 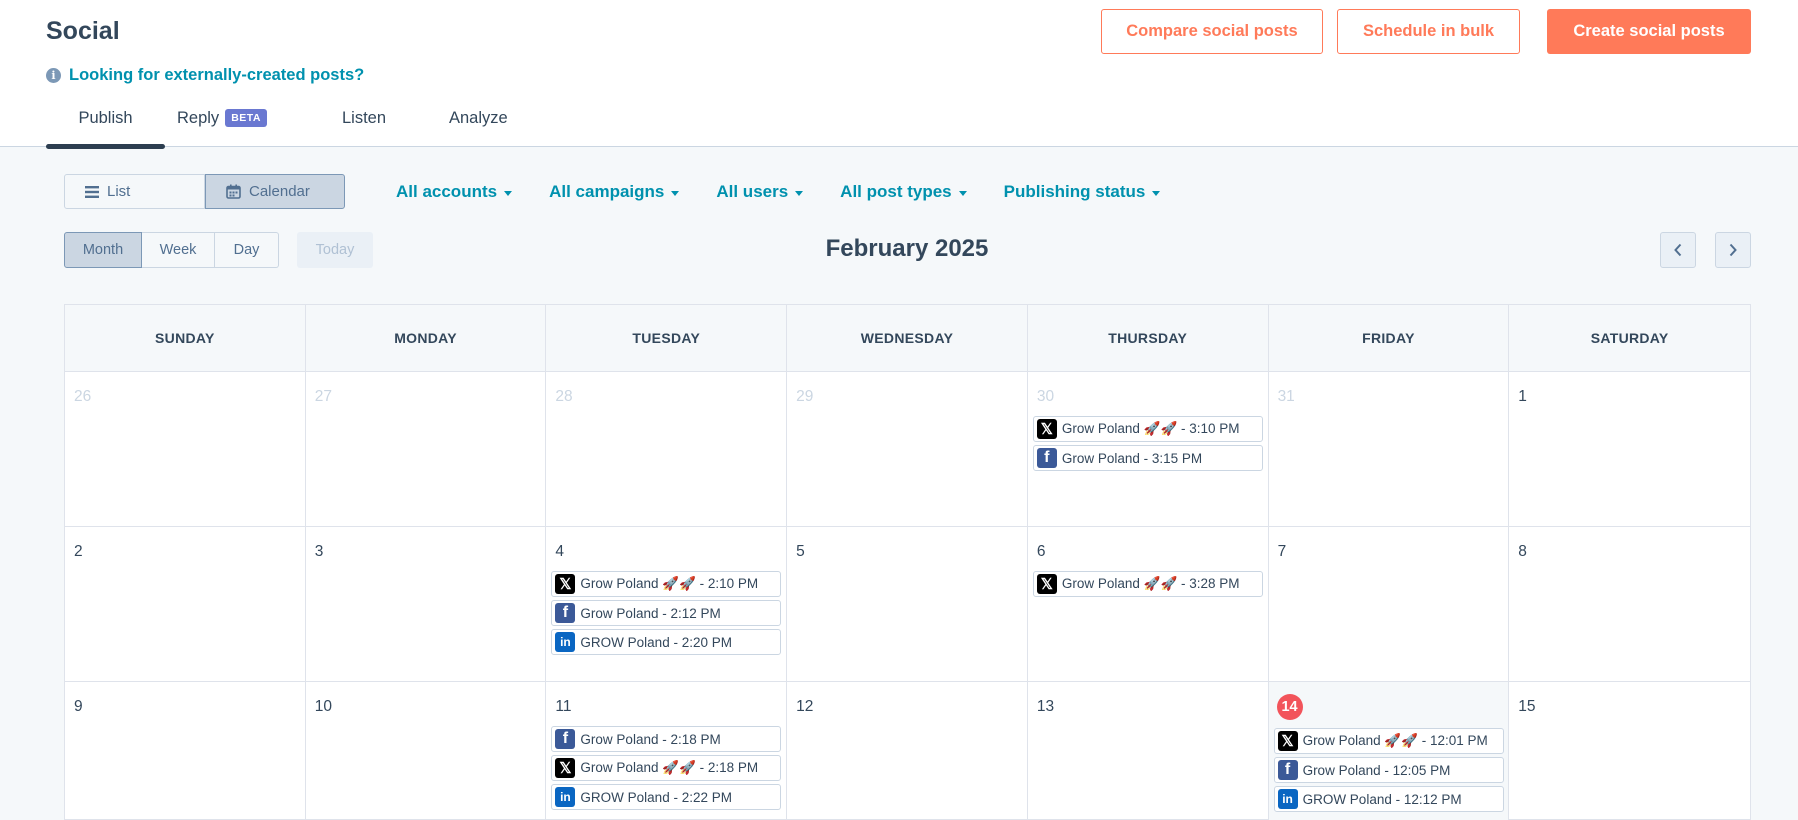 What do you see at coordinates (185, 604) in the screenshot?
I see `calendar-day-cell: 2` at bounding box center [185, 604].